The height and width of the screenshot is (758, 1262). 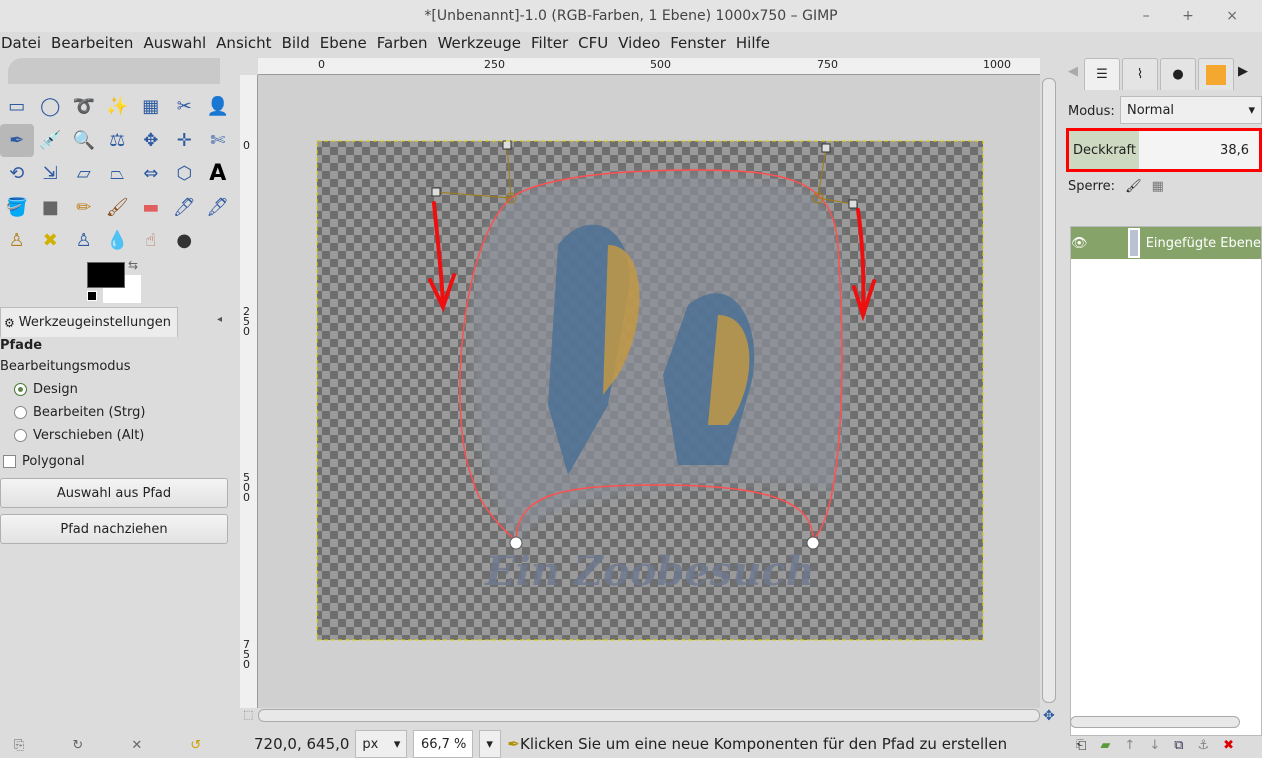 I want to click on mode-move-radio: Verschieben (Alt), so click(x=117, y=435).